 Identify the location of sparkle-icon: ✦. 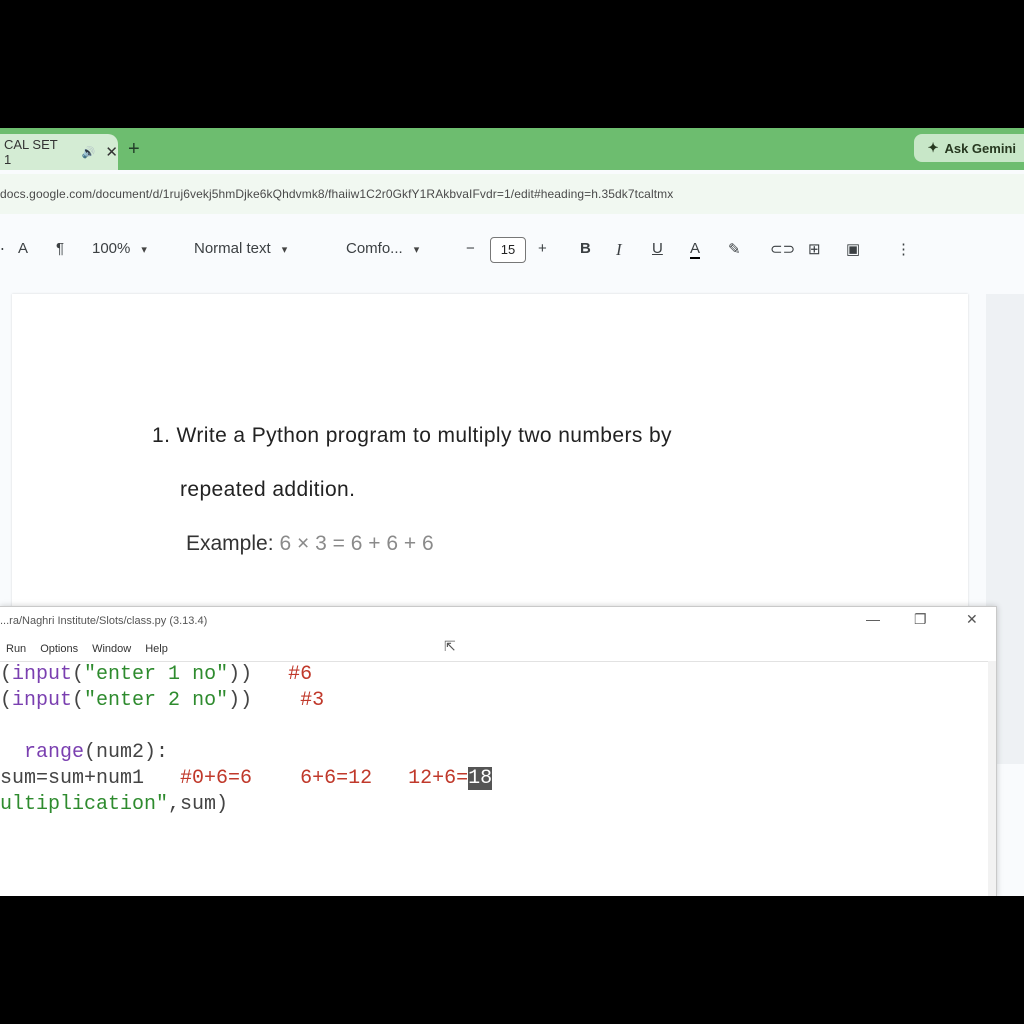
(933, 147).